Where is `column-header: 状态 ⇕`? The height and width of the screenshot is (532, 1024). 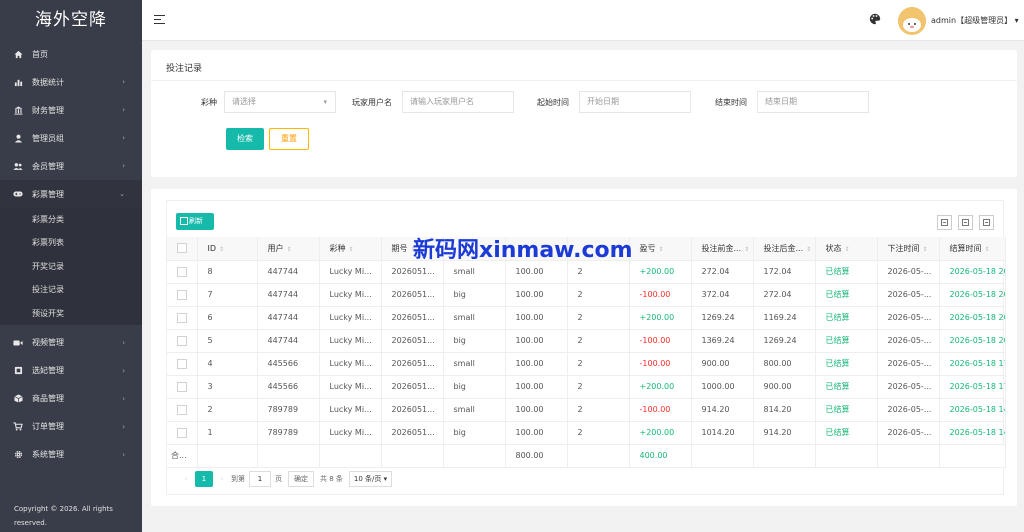
column-header: 状态 ⇕ is located at coordinates (846, 249).